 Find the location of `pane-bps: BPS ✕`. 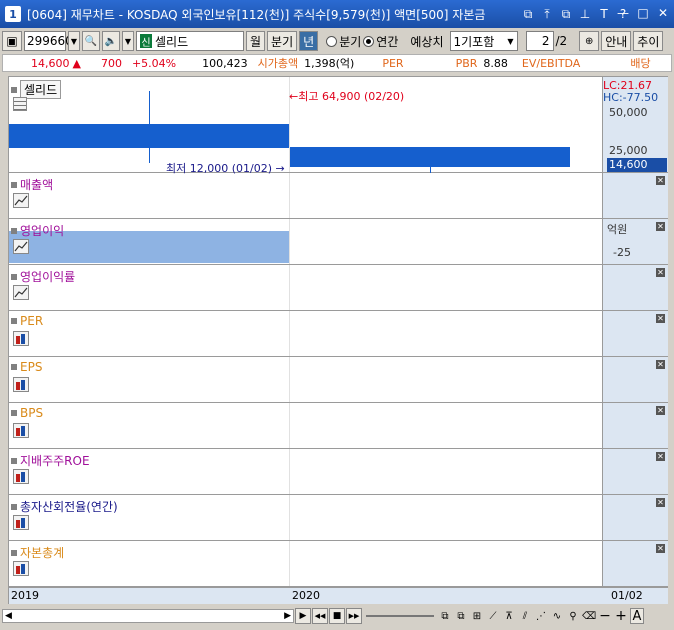

pane-bps: BPS ✕ is located at coordinates (338, 426).